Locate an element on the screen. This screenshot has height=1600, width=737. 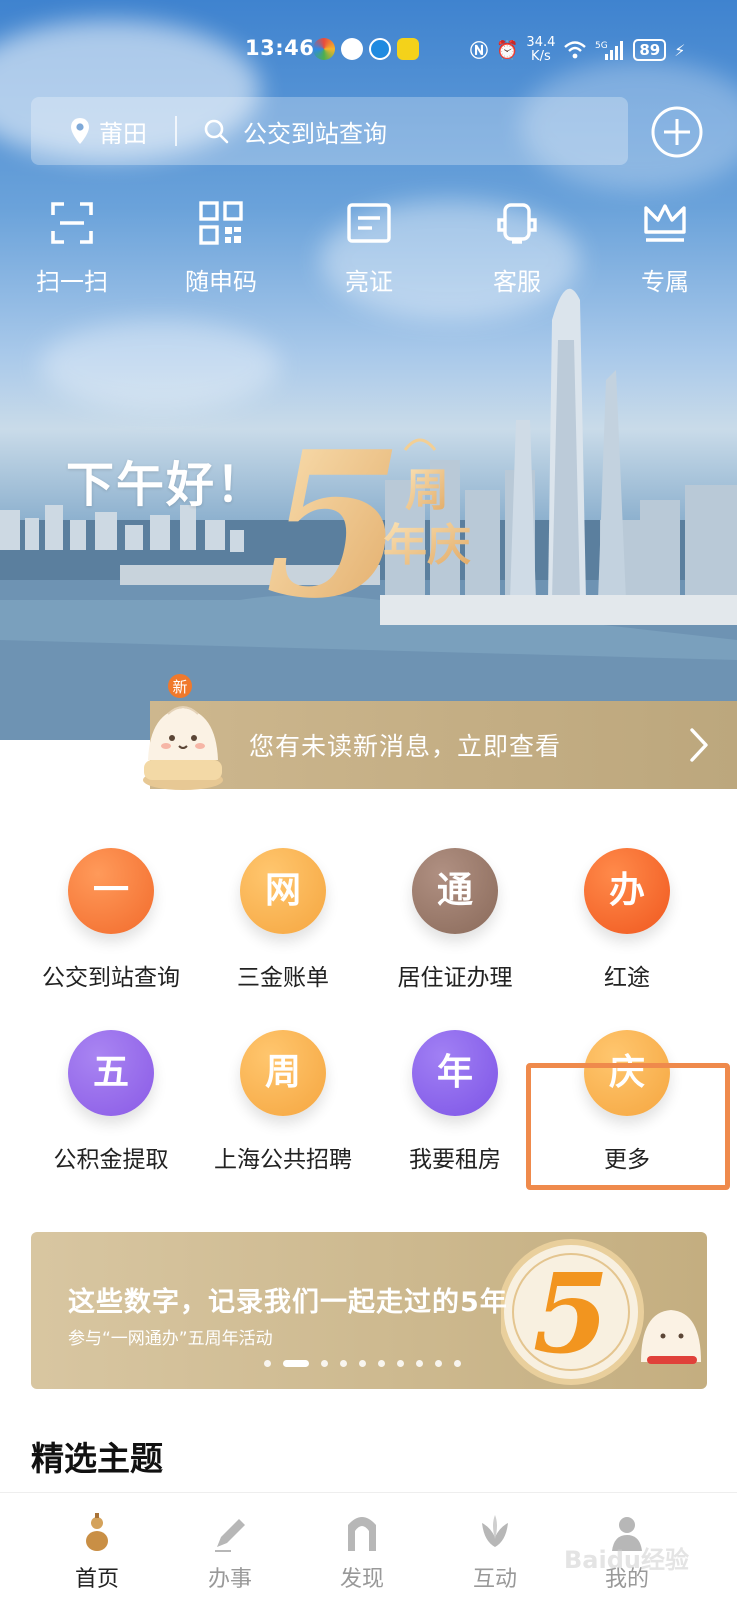
service-icon: 办 is located at coordinates (627, 891).